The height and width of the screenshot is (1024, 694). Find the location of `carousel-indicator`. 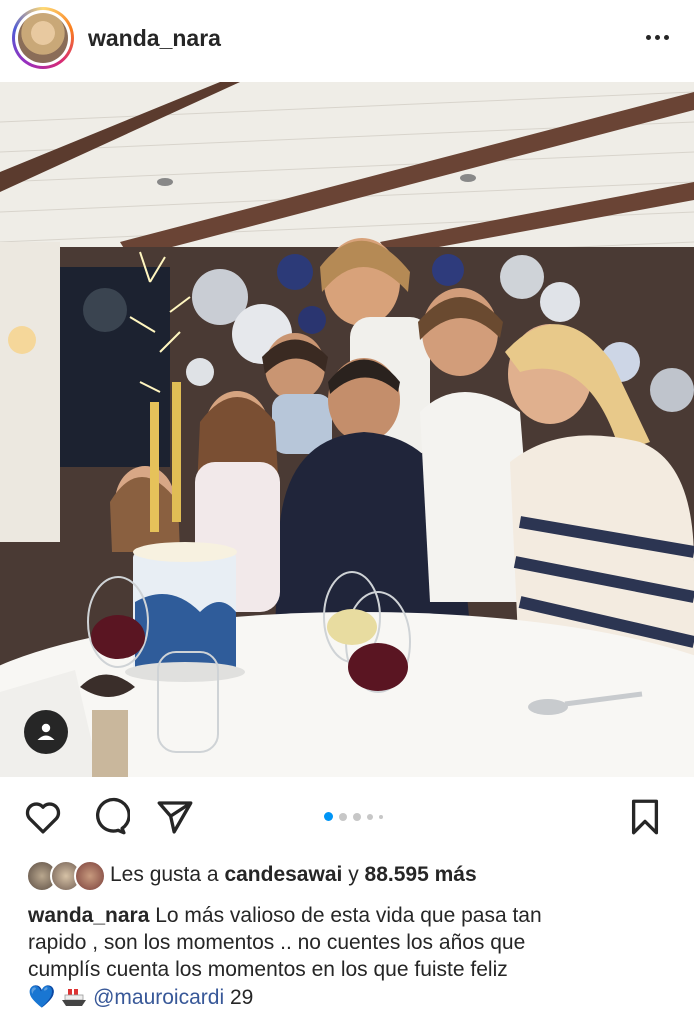

carousel-indicator is located at coordinates (353, 816).